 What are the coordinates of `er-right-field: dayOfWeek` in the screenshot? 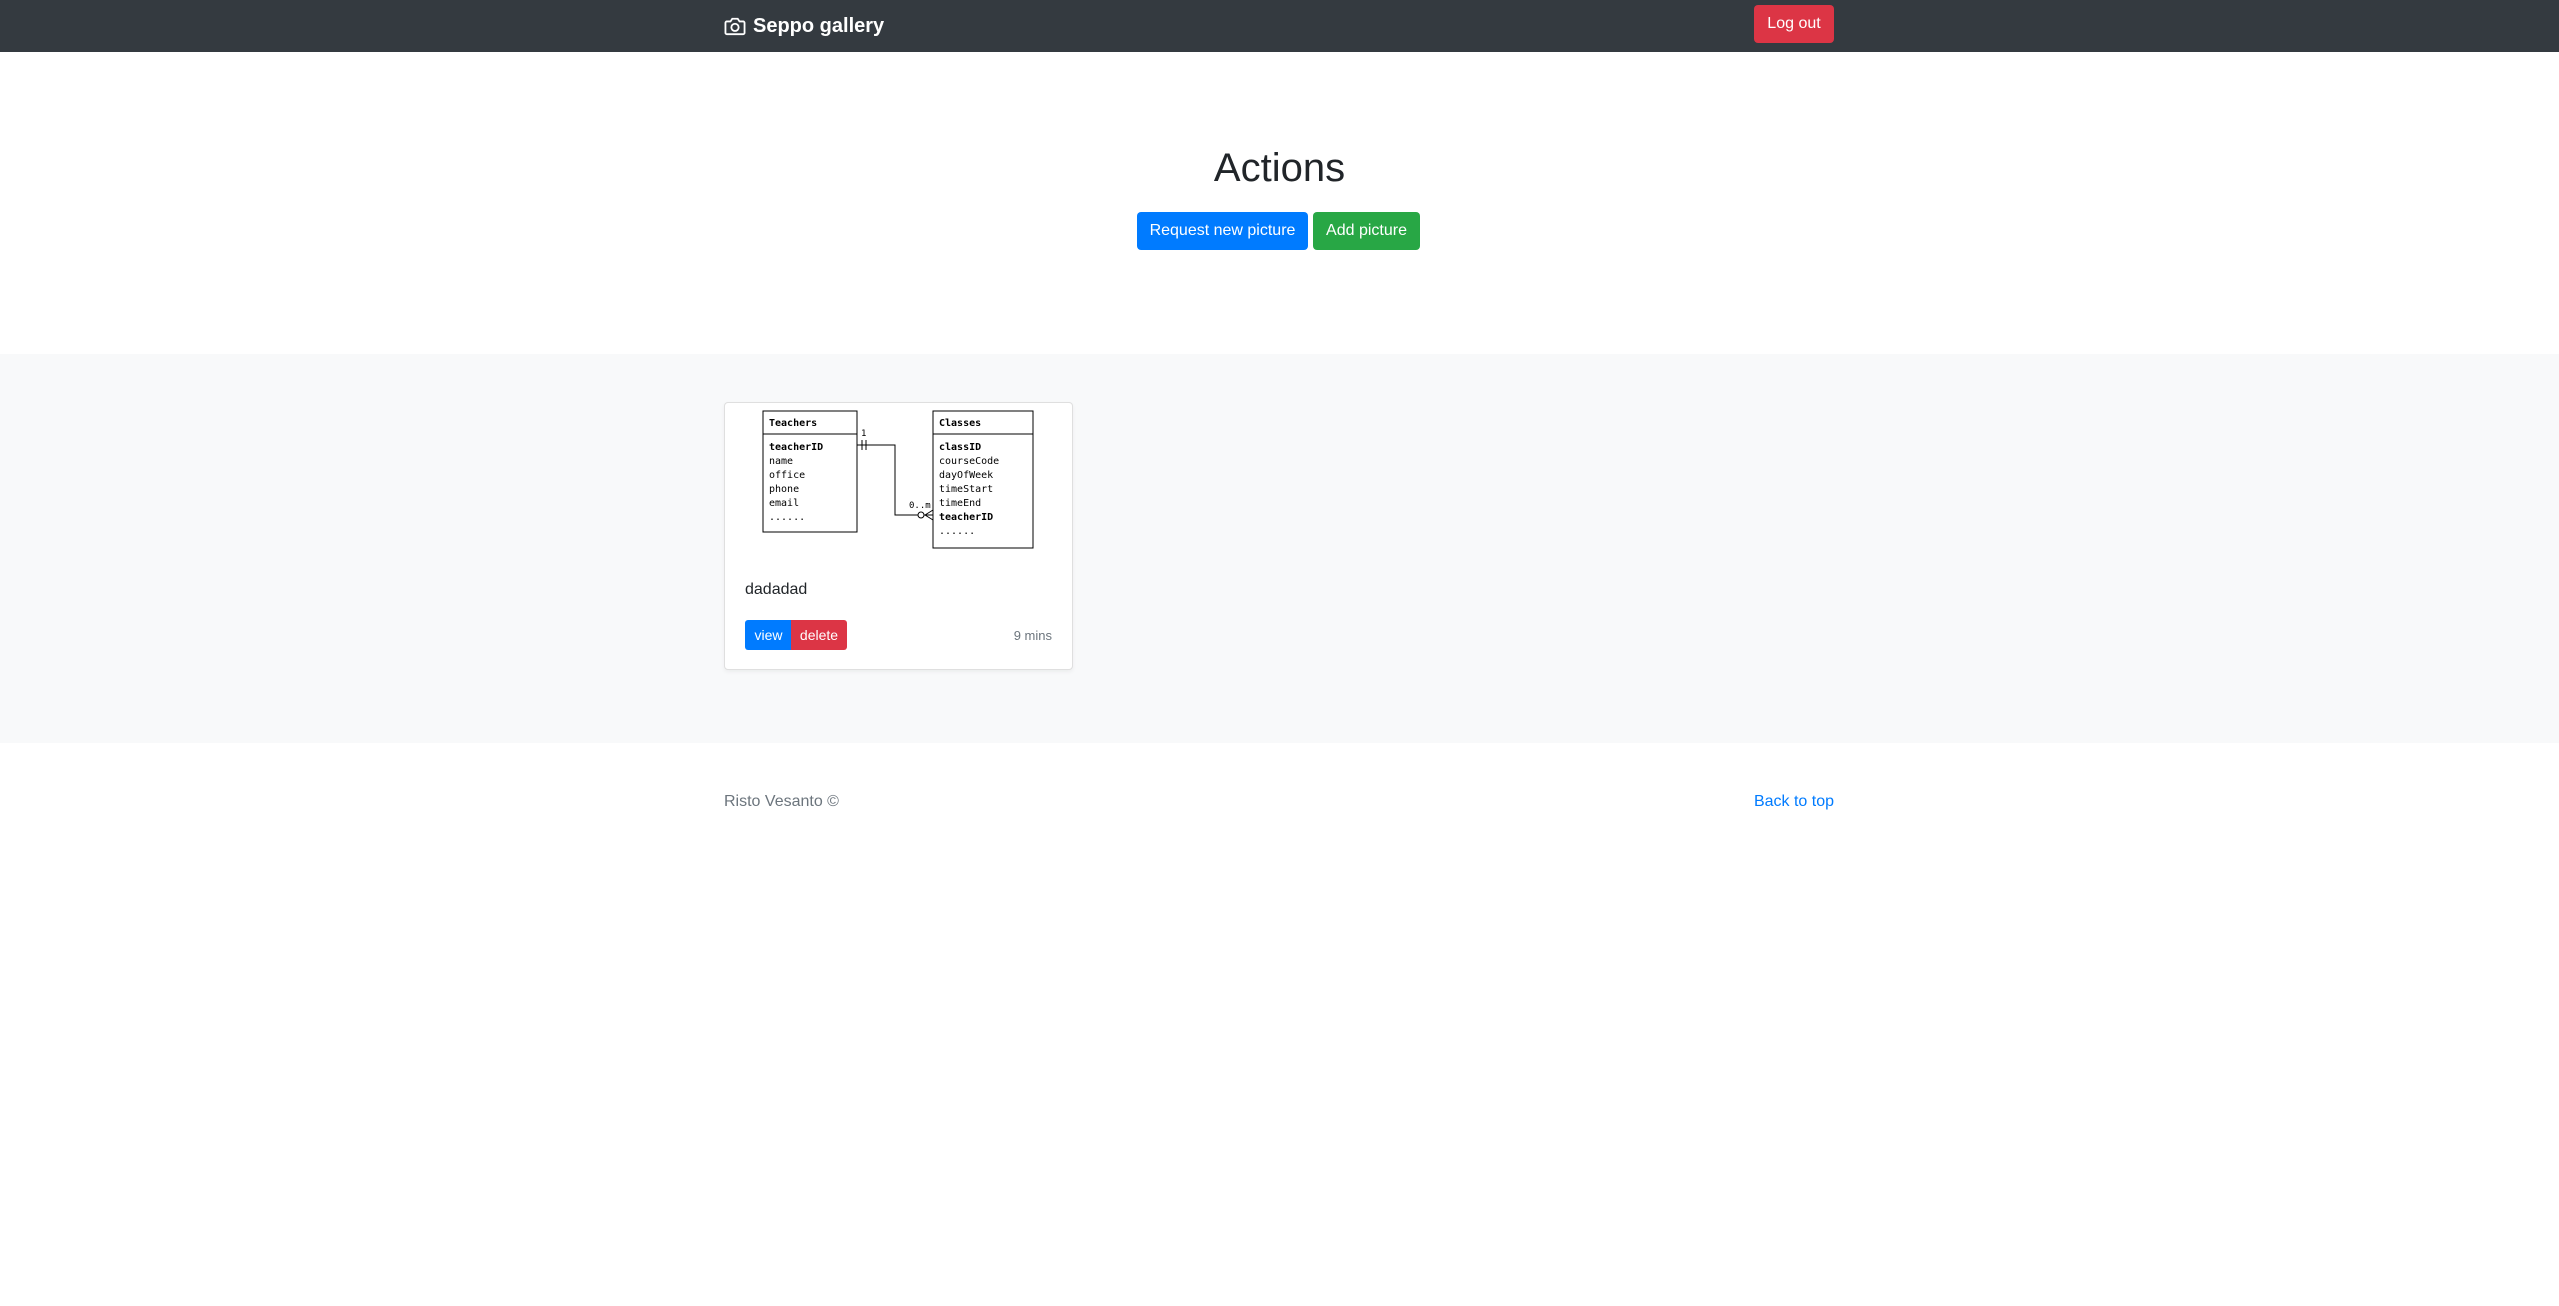 It's located at (966, 475).